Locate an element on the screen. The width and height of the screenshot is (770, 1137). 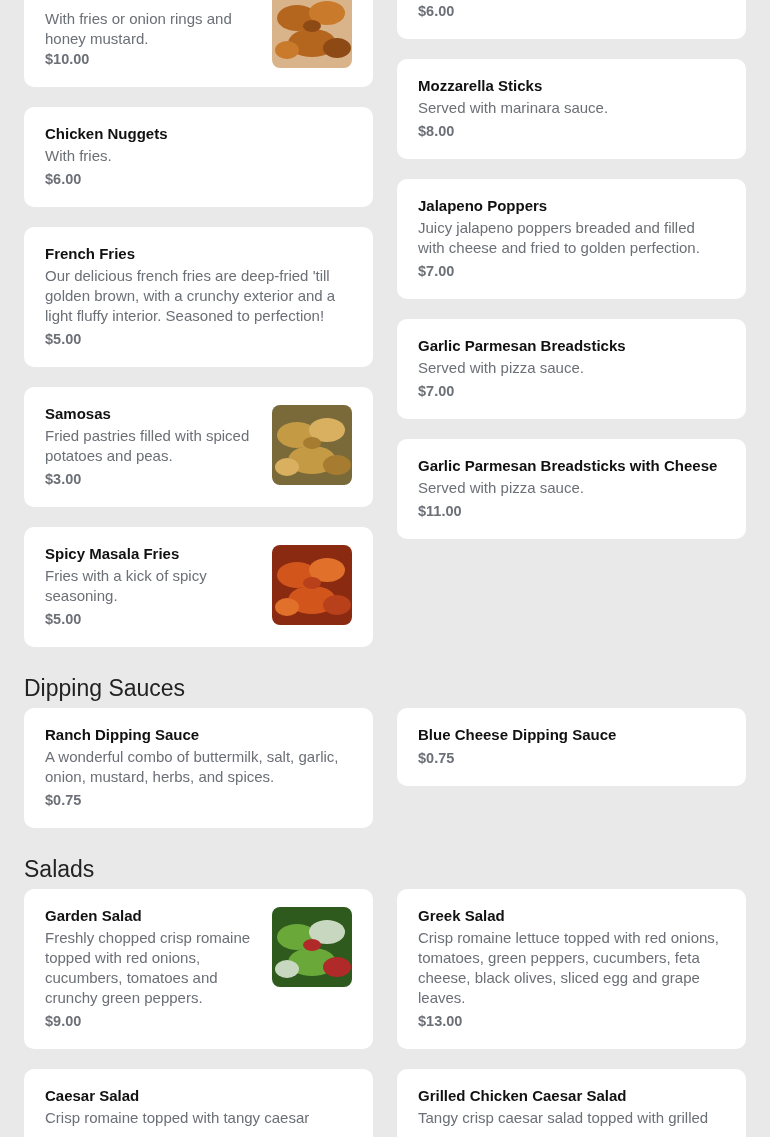
item-name: French Fries is located at coordinates (91, 254).